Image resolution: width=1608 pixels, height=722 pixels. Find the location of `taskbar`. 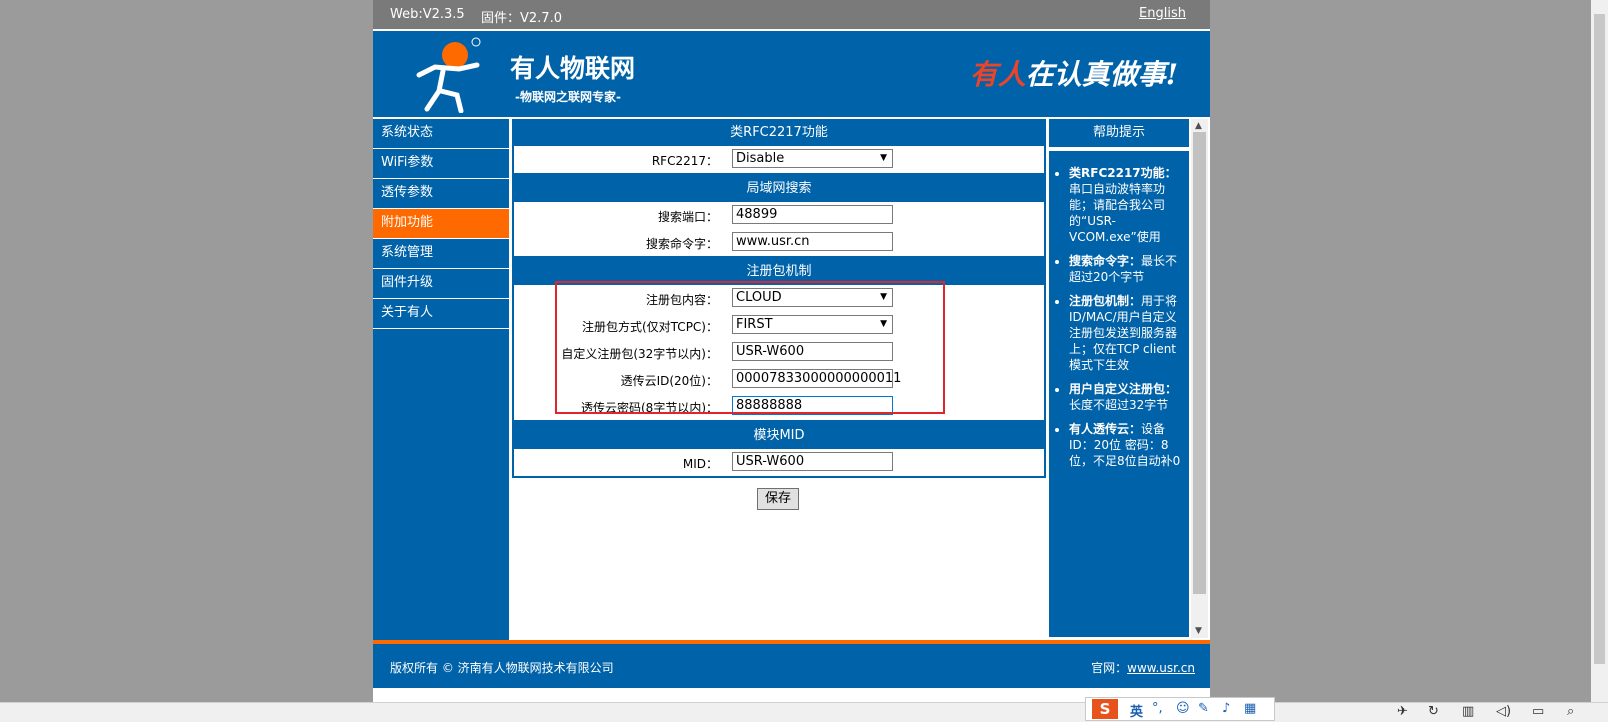

taskbar is located at coordinates (804, 712).